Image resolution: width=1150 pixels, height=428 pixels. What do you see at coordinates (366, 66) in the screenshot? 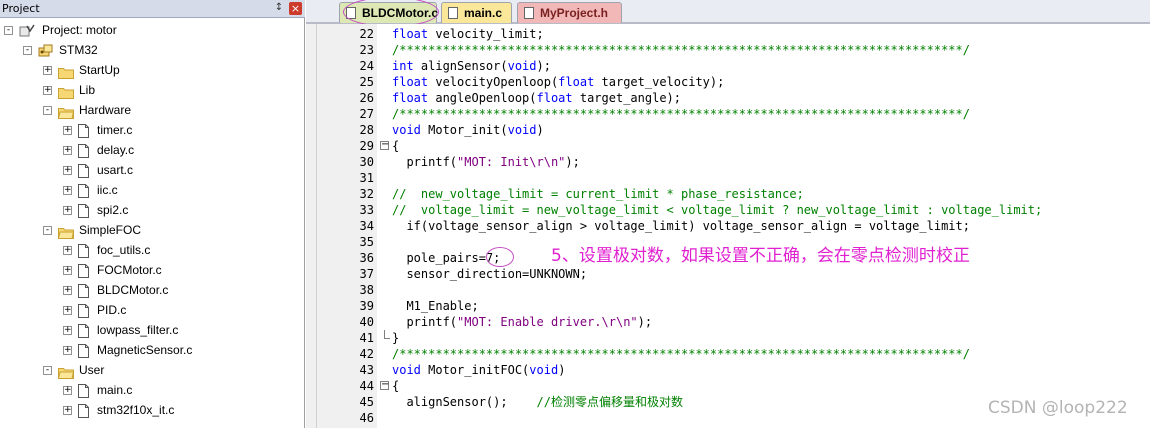
I see `line-number: 24` at bounding box center [366, 66].